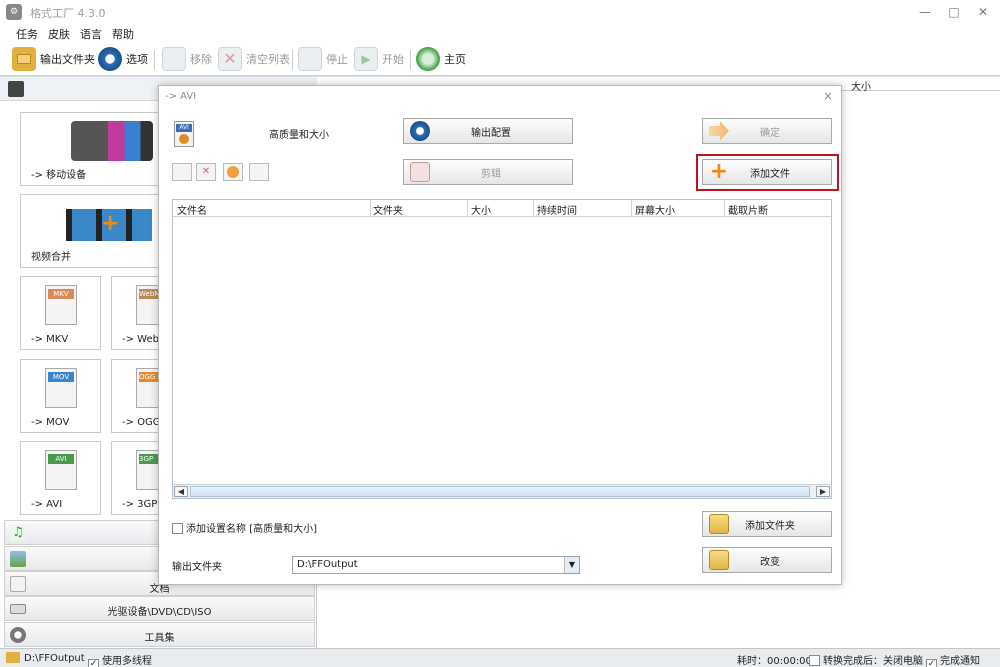  I want to click on mobile-devices-icon, so click(112, 141).